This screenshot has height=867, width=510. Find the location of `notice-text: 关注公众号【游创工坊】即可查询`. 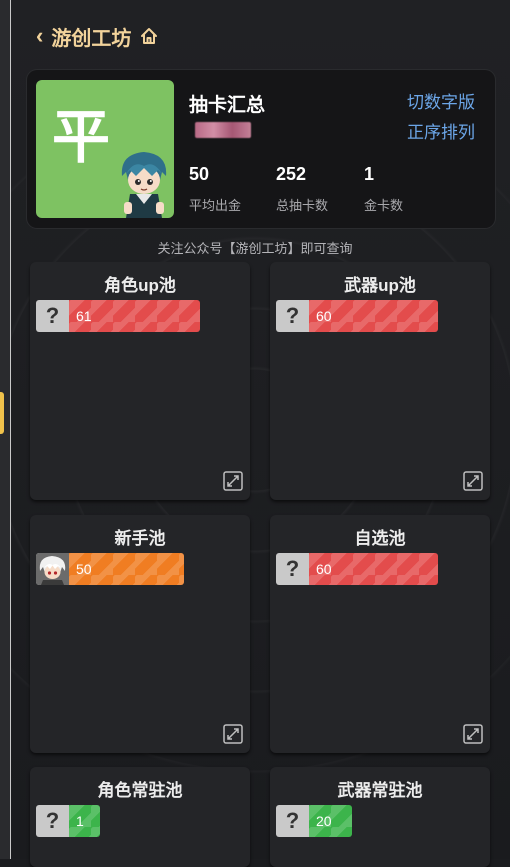

notice-text: 关注公众号【游创工坊】即可查询 is located at coordinates (255, 248).